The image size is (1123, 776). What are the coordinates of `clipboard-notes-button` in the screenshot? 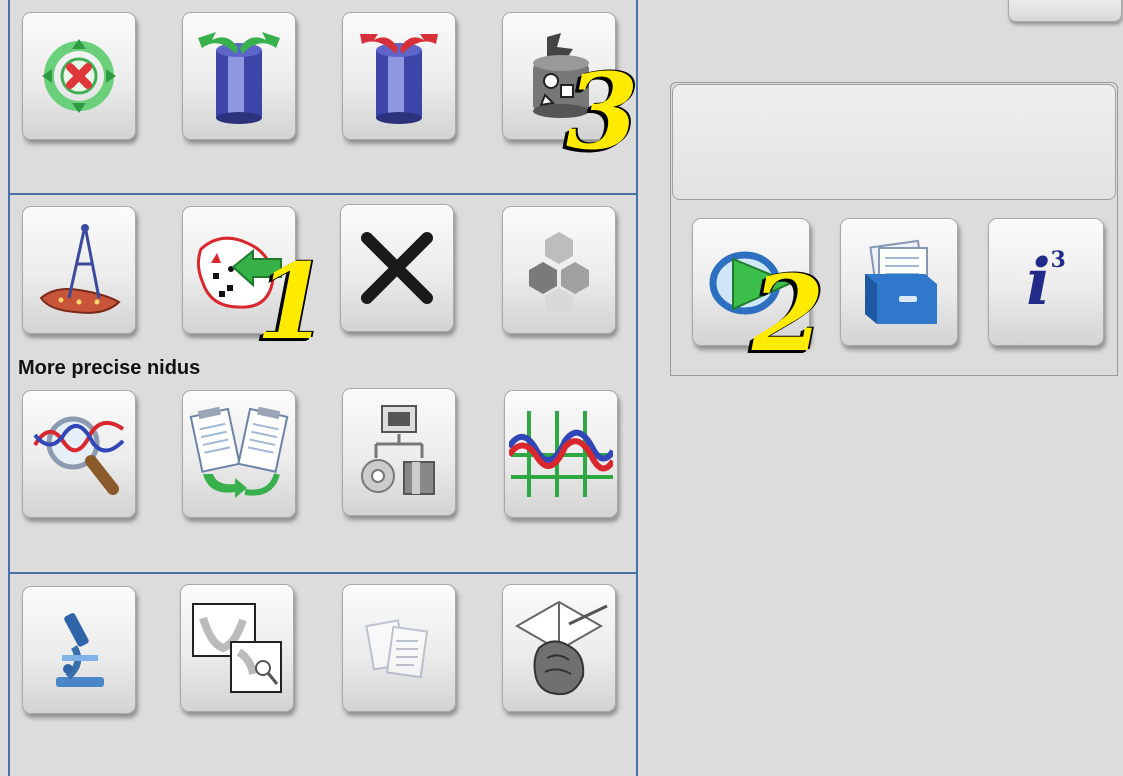 It's located at (399, 648).